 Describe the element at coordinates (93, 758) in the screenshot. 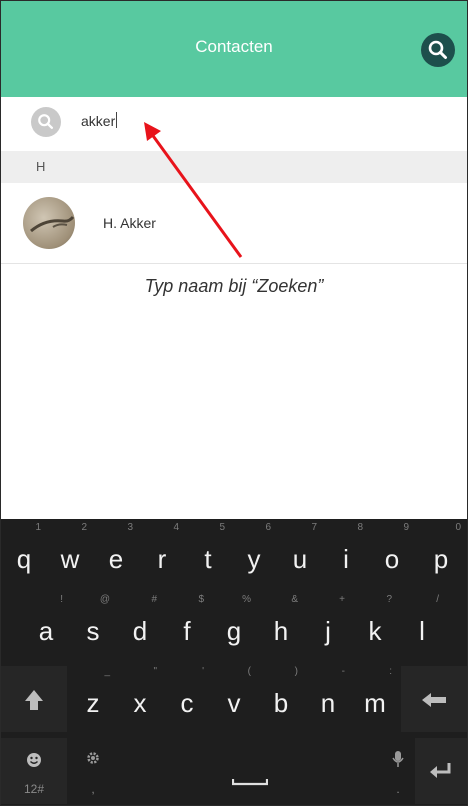

I see `gear-icon` at that location.